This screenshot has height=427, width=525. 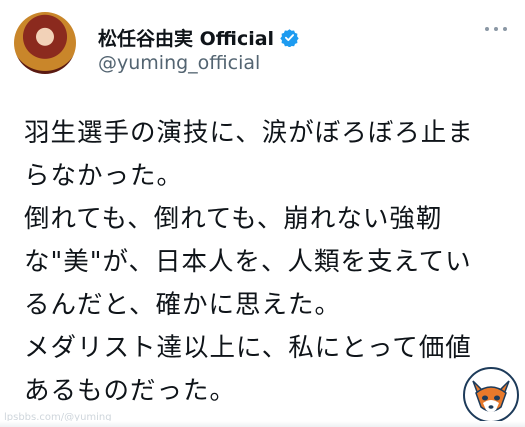 What do you see at coordinates (248, 262) in the screenshot?
I see `tweet-line: な"美"が、日本人を、人類を支えてい` at bounding box center [248, 262].